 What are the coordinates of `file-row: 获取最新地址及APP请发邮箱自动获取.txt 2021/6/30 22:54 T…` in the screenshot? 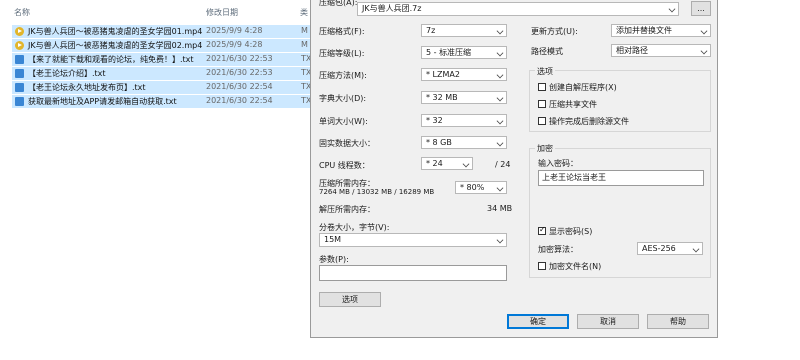 It's located at (162, 101).